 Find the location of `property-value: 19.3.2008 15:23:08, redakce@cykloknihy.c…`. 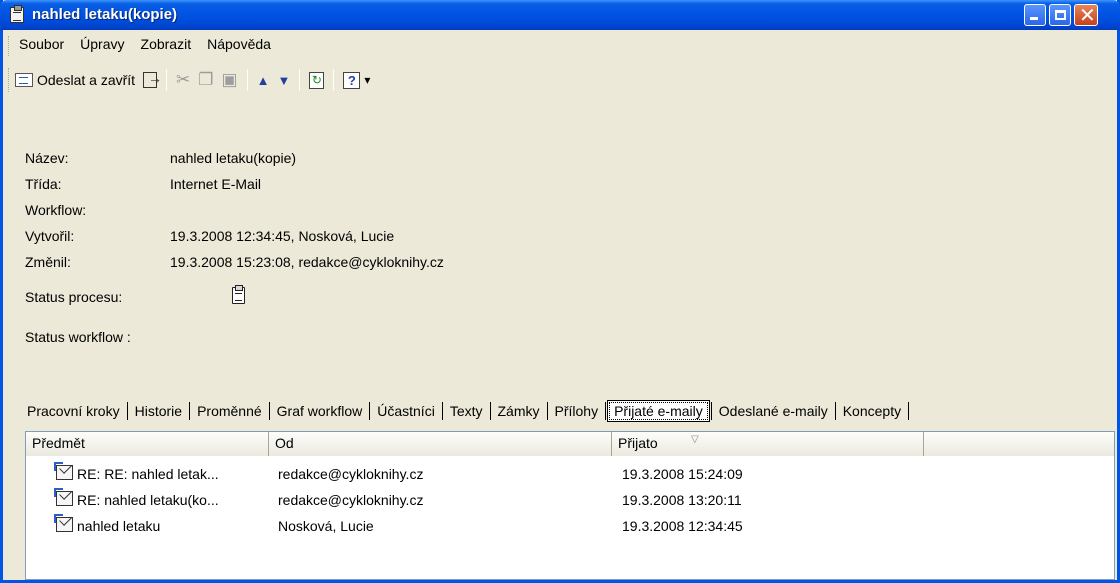

property-value: 19.3.2008 15:23:08, redakce@cykloknihy.c… is located at coordinates (307, 262).